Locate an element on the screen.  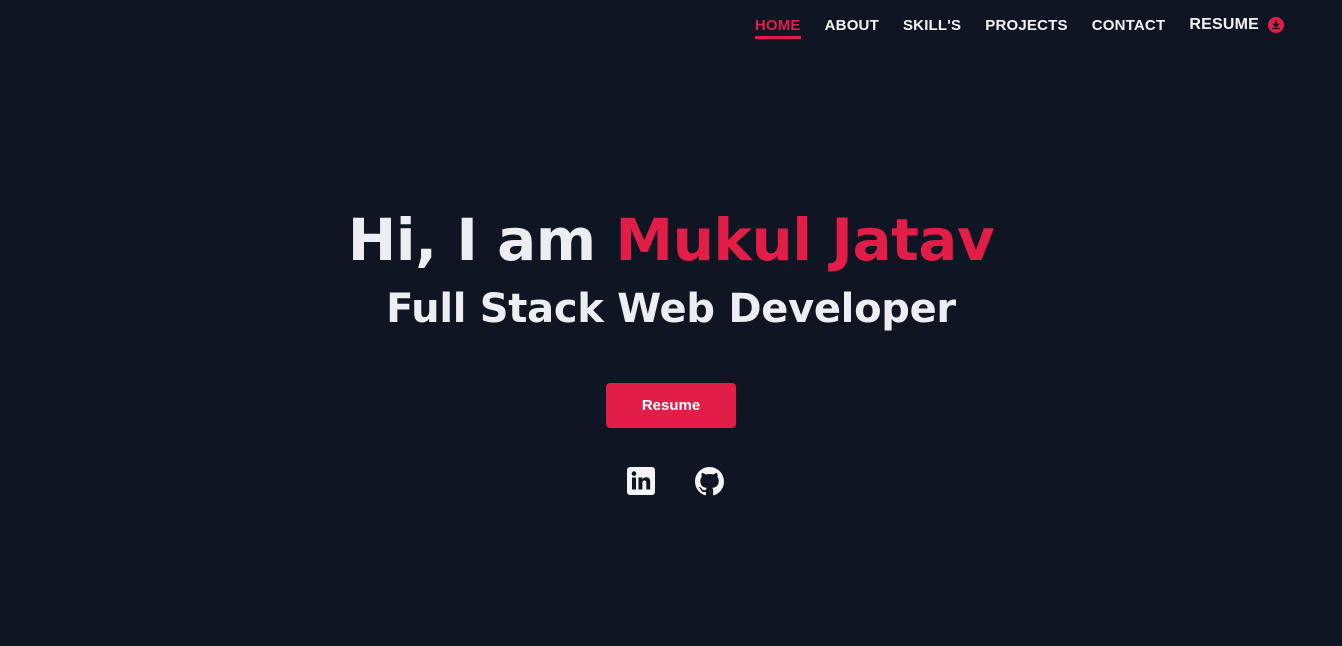
hero-subtitle: Full Stack Web Developer is located at coordinates (671, 309).